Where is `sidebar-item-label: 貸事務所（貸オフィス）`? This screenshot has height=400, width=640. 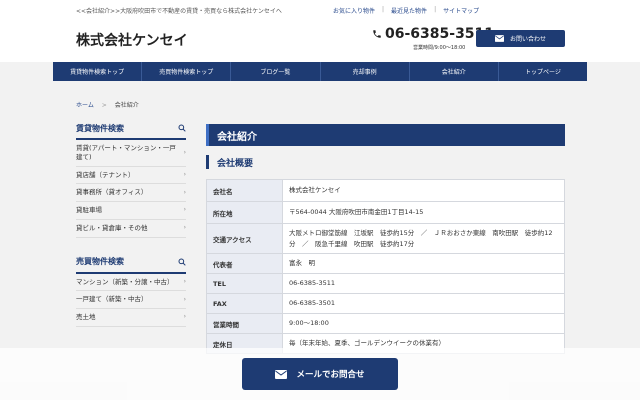 sidebar-item-label: 貸事務所（貸オフィス） is located at coordinates (112, 192).